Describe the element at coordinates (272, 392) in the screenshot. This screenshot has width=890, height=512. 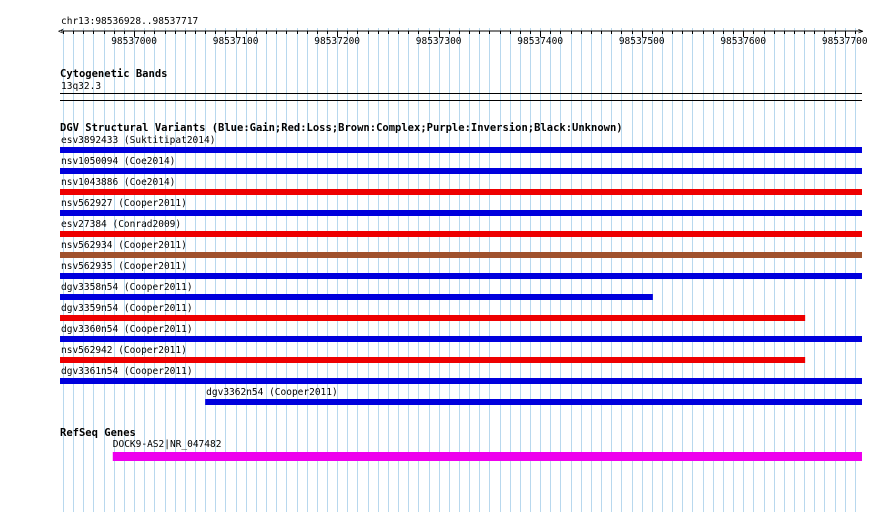
I see `dgv-feature-label: dgv3362n54 (Cooper2011)` at that location.